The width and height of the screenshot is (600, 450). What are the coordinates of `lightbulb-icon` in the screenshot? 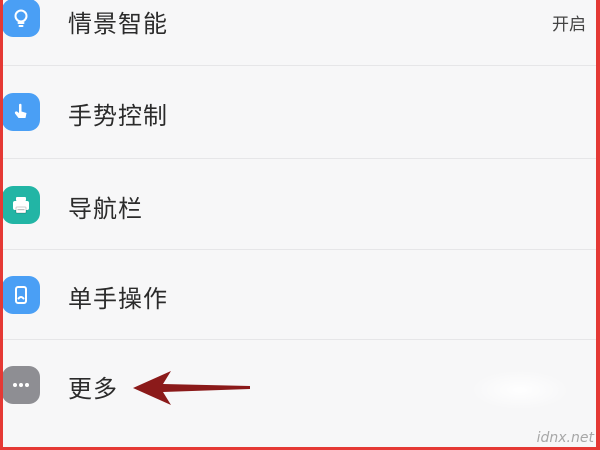 It's located at (21, 18).